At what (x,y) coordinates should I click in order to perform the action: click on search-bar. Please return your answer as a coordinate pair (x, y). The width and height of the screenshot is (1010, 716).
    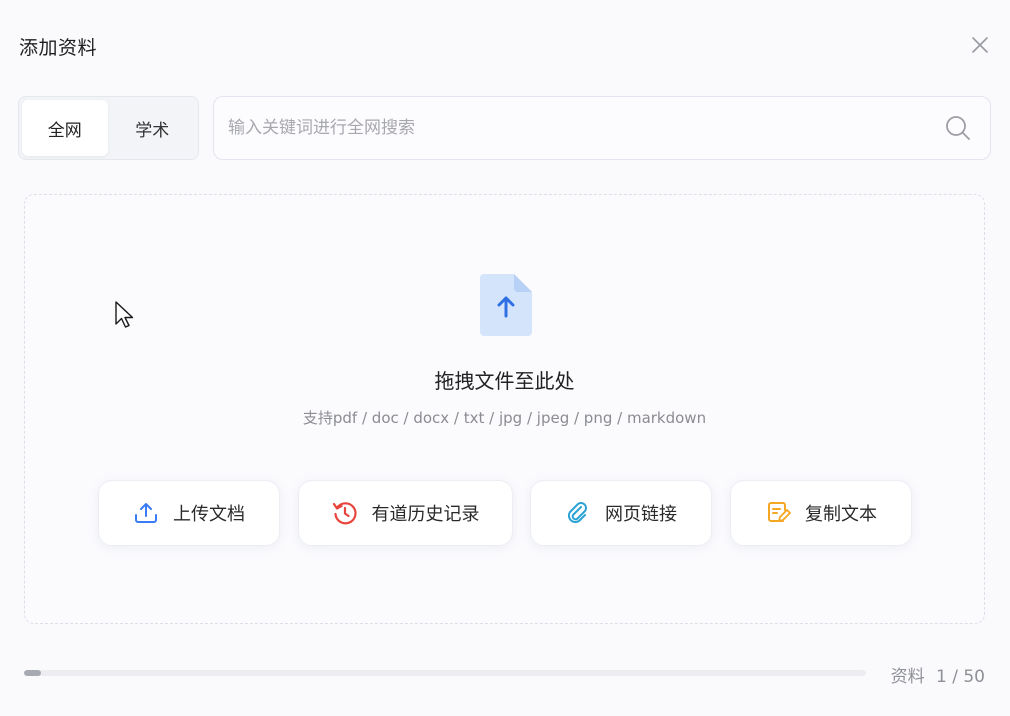
    Looking at the image, I should click on (602, 128).